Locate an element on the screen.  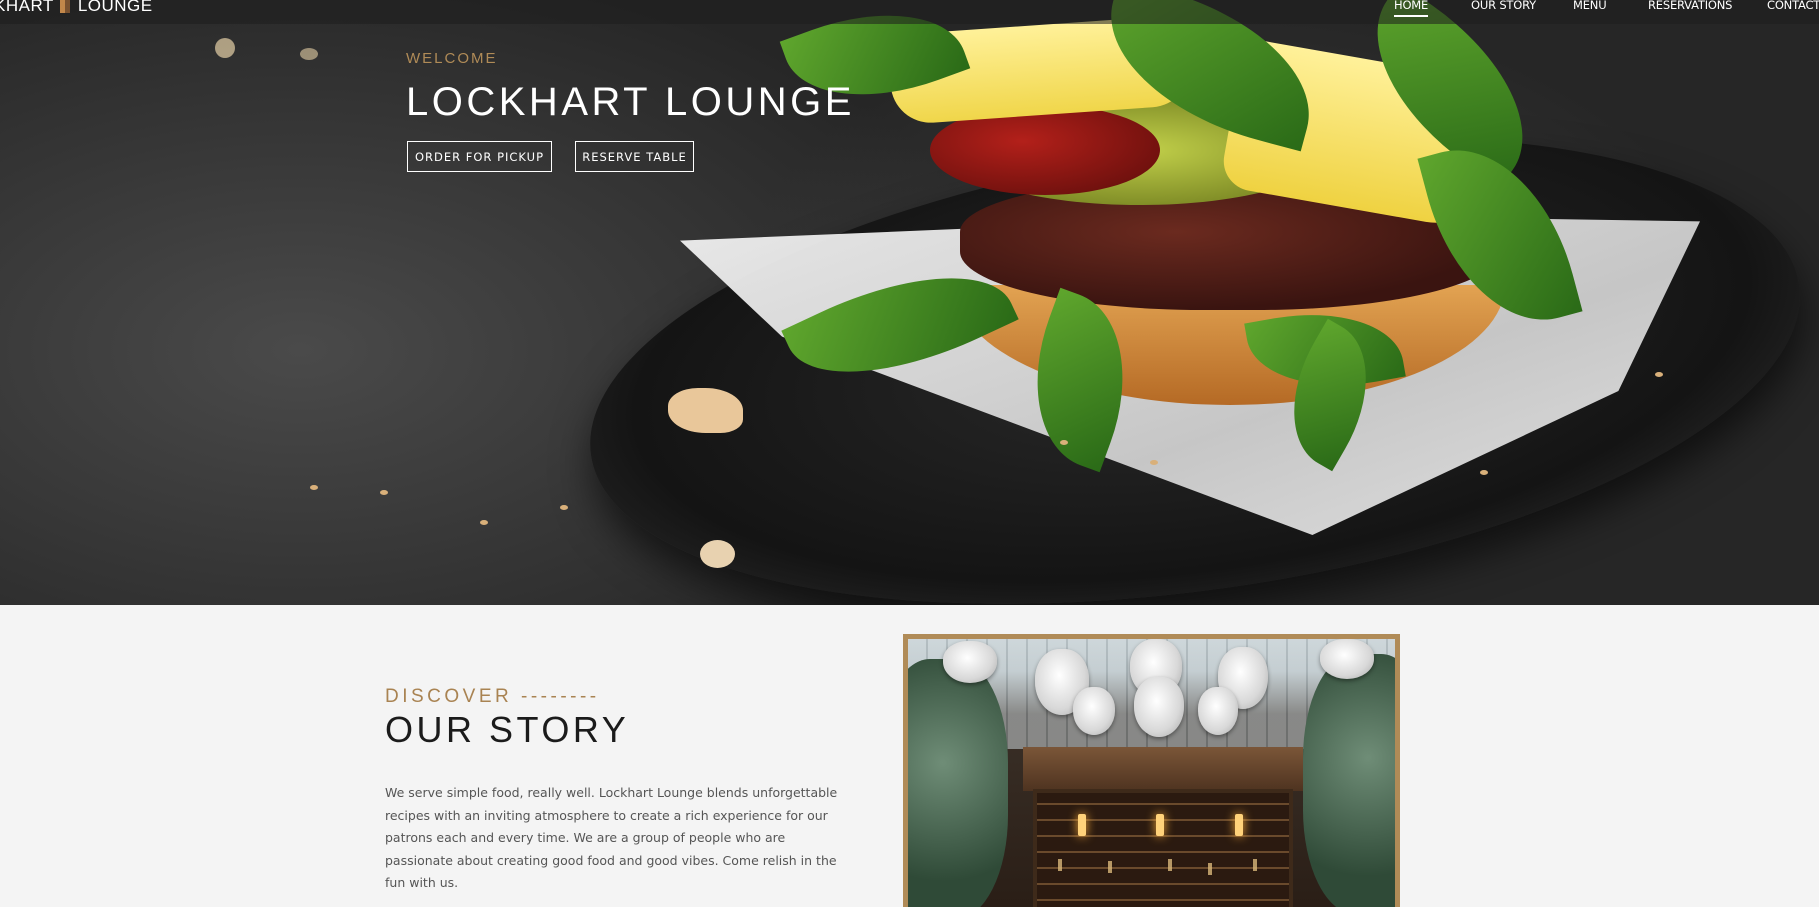
nav-item-home: HOME is located at coordinates (1411, 8).